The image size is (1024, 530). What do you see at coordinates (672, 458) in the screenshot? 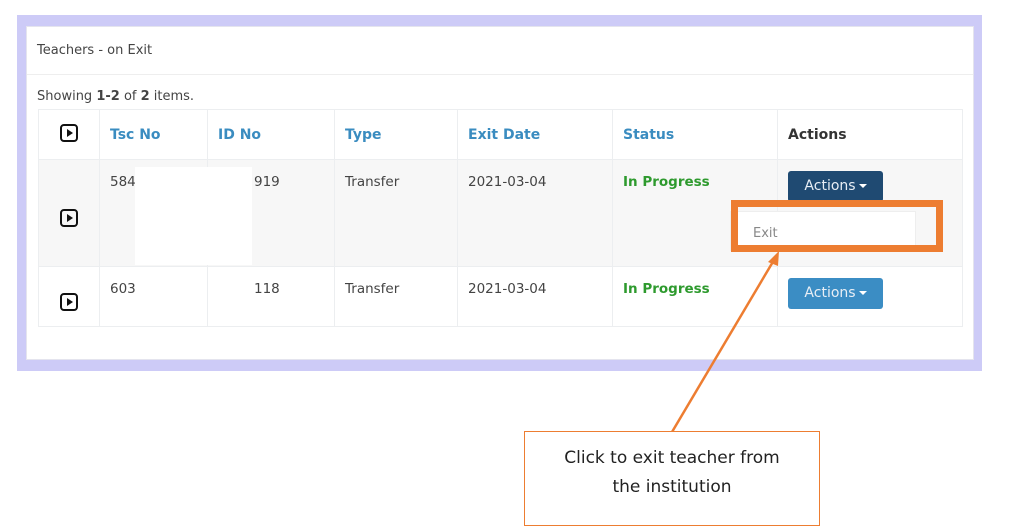
I see `callout-line-1: Click to exit teacher from` at bounding box center [672, 458].